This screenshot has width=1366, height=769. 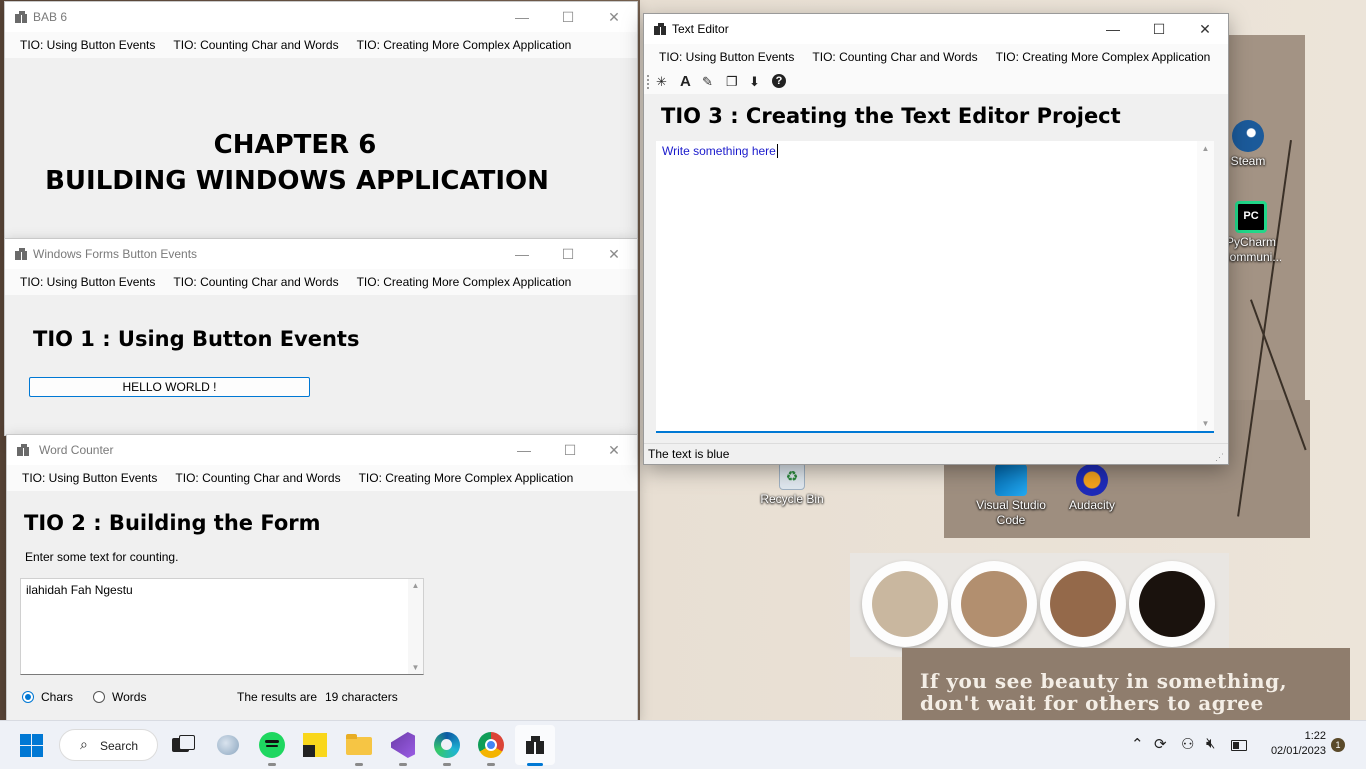 What do you see at coordinates (1298, 751) in the screenshot?
I see `clock-date: 02/01/2023` at bounding box center [1298, 751].